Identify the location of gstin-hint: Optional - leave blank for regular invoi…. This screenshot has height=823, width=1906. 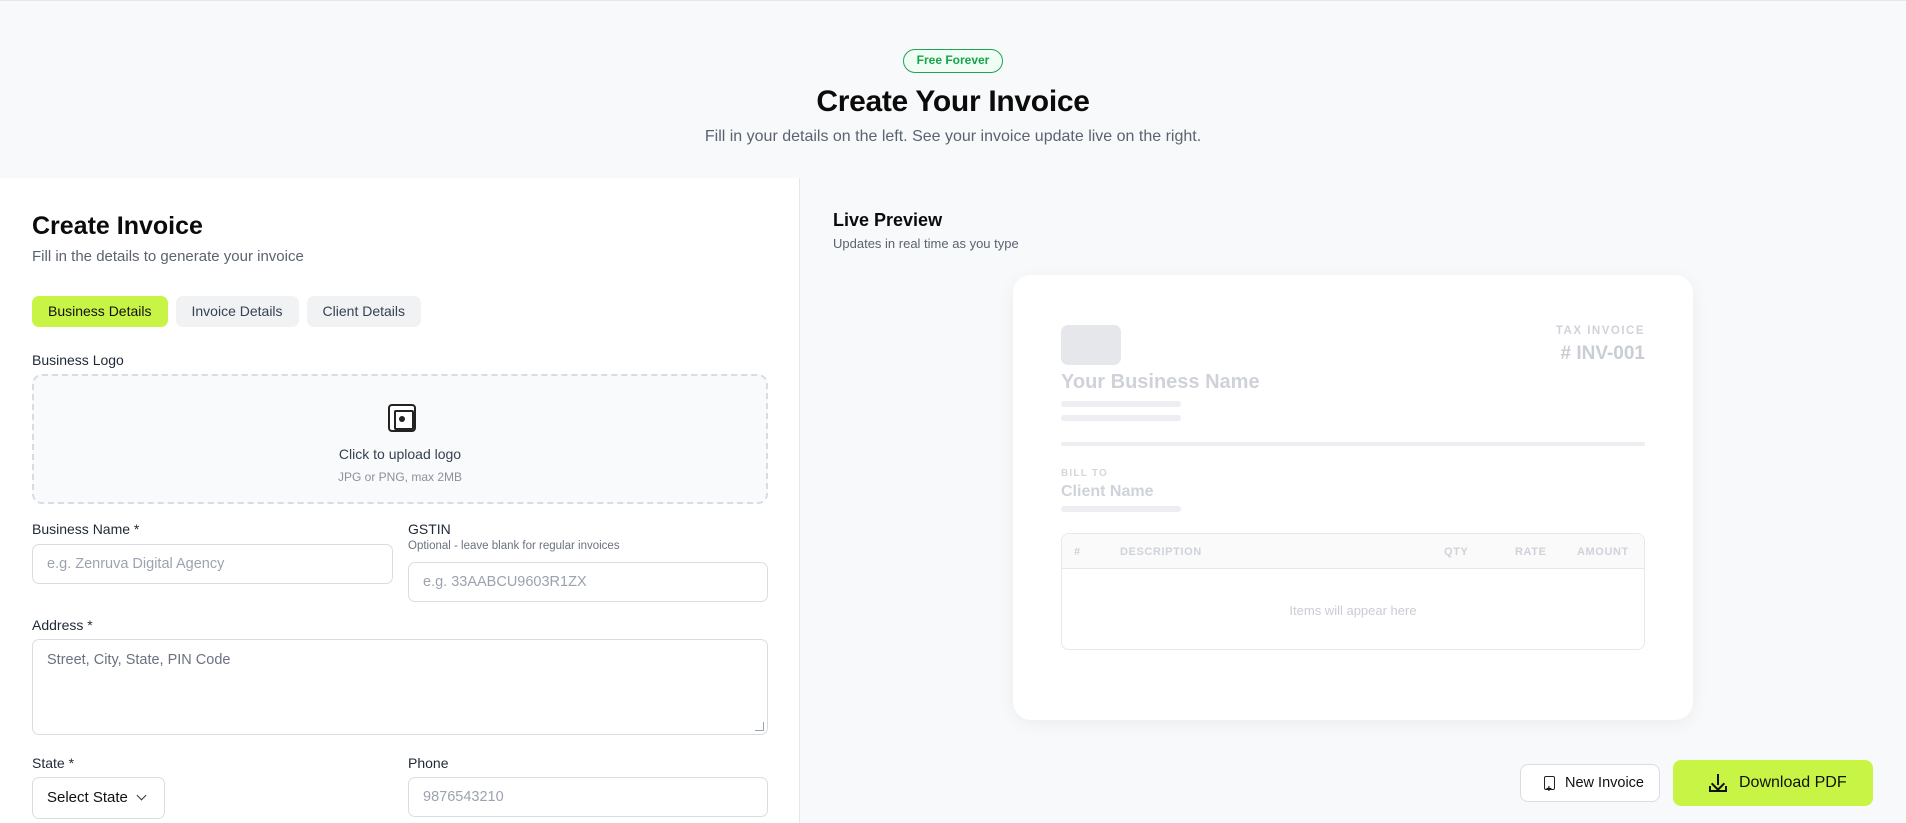
(514, 546).